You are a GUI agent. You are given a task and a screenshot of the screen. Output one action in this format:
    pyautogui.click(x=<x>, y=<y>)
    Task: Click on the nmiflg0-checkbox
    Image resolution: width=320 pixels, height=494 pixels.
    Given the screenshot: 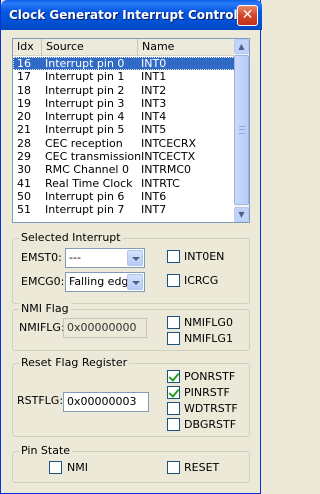 What is the action you would take?
    pyautogui.click(x=173, y=322)
    